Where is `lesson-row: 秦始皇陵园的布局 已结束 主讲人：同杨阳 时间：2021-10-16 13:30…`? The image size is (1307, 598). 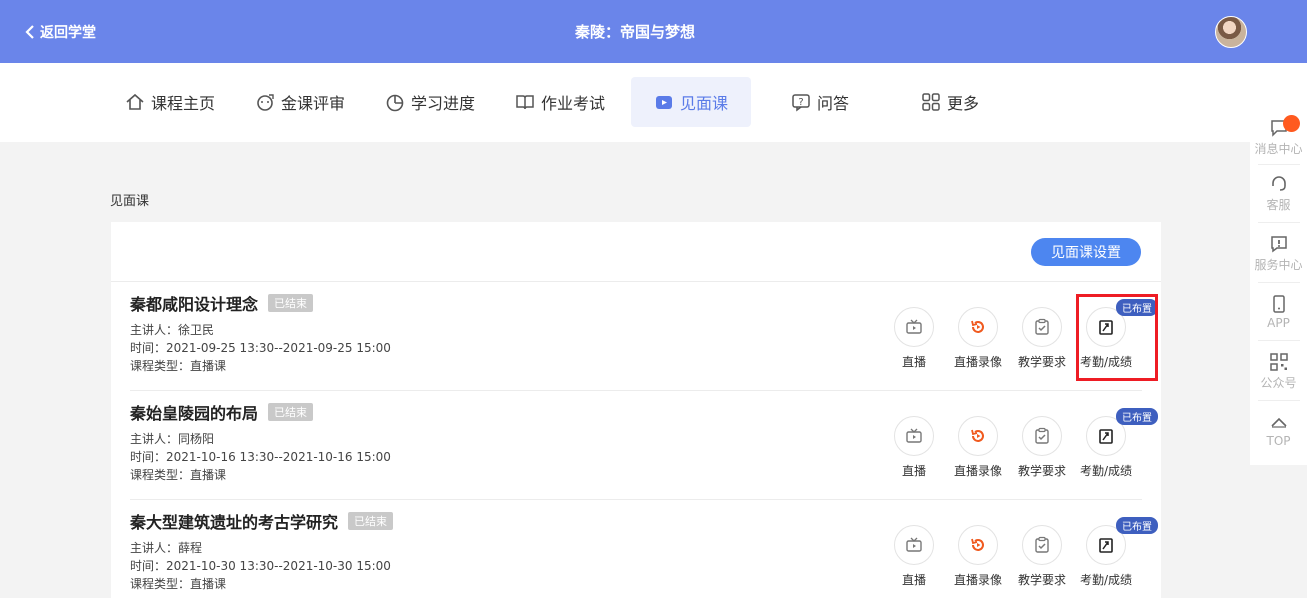
lesson-row: 秦始皇陵园的布局 已结束 主讲人：同杨阳 时间：2021-10-16 13:30… is located at coordinates (644, 445).